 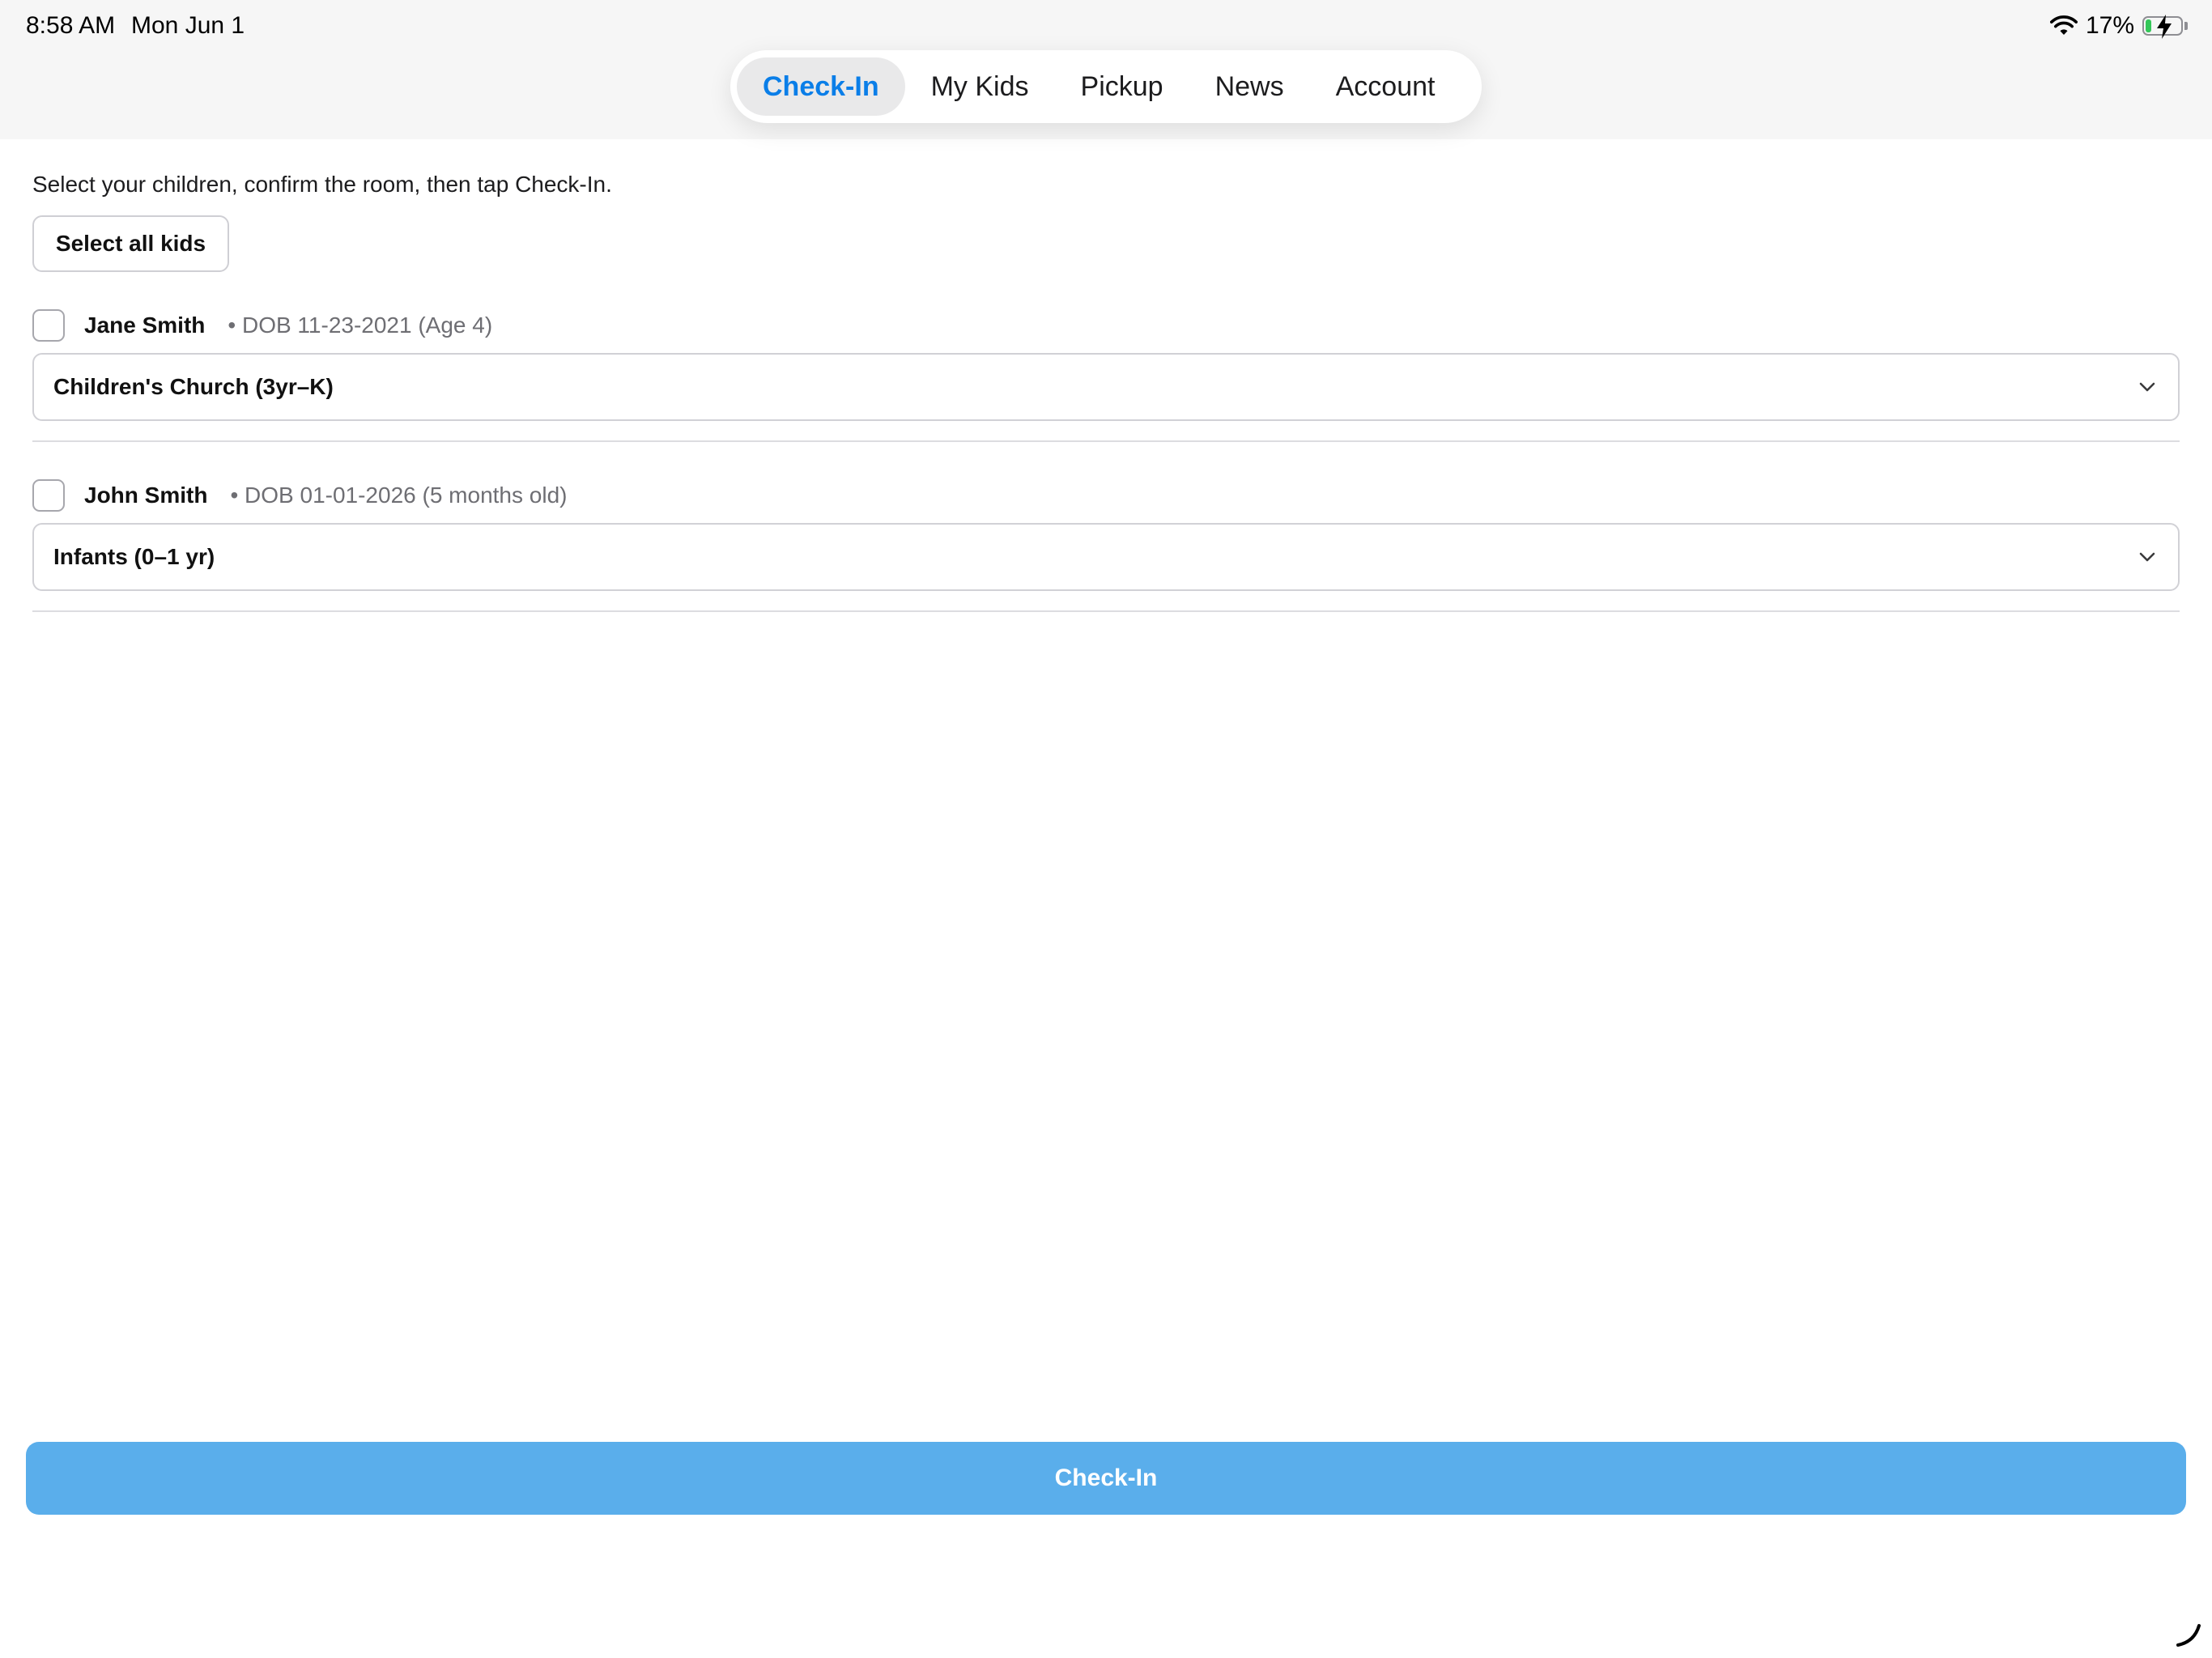 What do you see at coordinates (146, 495) in the screenshot?
I see `kid-name: John Smith` at bounding box center [146, 495].